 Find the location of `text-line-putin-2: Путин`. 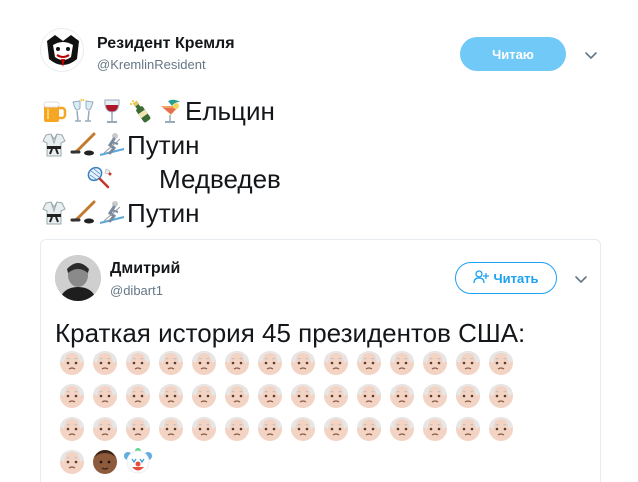

text-line-putin-2: Путин is located at coordinates (320, 213).